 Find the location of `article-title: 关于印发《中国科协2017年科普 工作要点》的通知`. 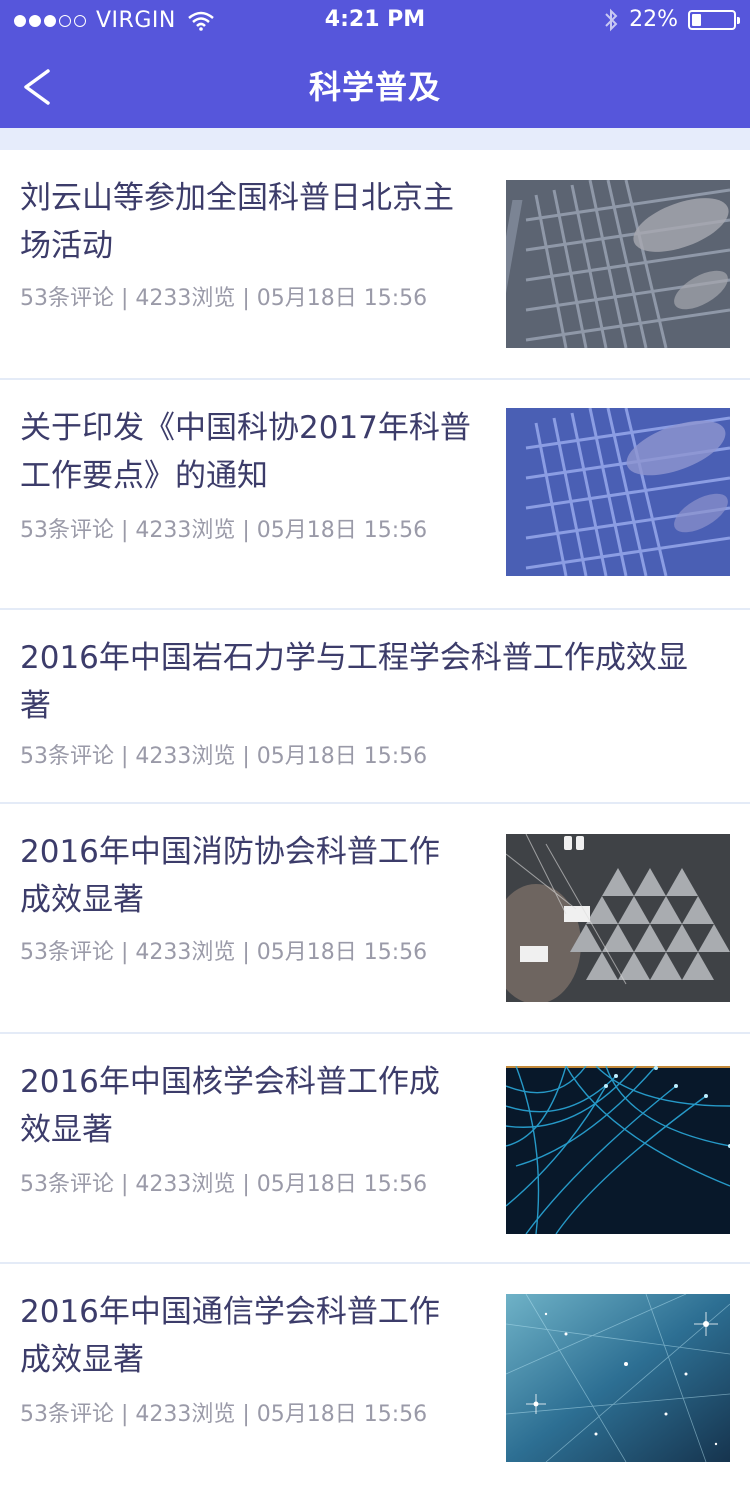

article-title: 关于印发《中国科协2017年科普 工作要点》的通知 is located at coordinates (245, 452).